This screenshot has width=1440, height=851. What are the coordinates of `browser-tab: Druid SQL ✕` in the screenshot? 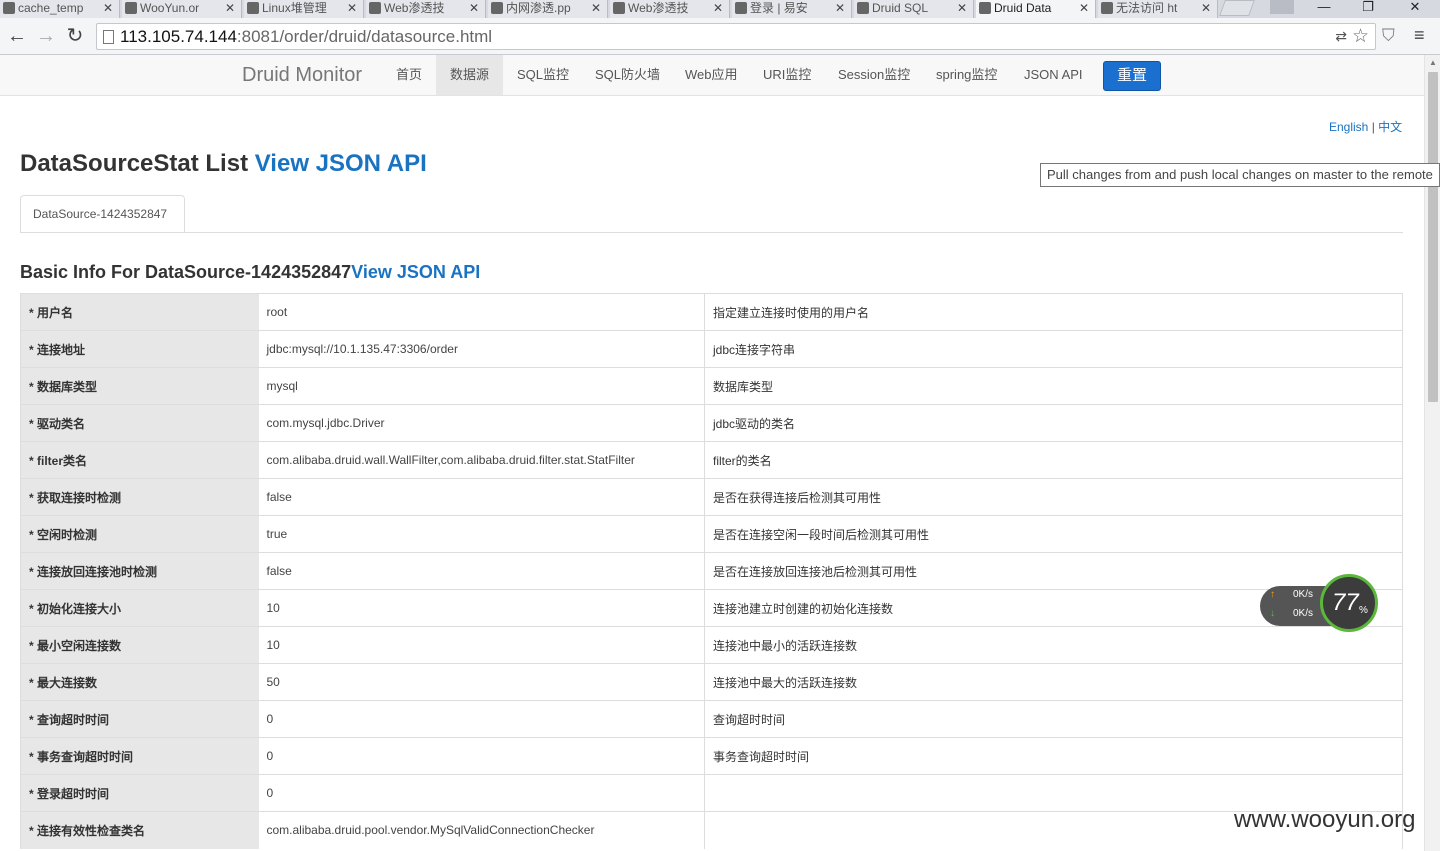 It's located at (914, 9).